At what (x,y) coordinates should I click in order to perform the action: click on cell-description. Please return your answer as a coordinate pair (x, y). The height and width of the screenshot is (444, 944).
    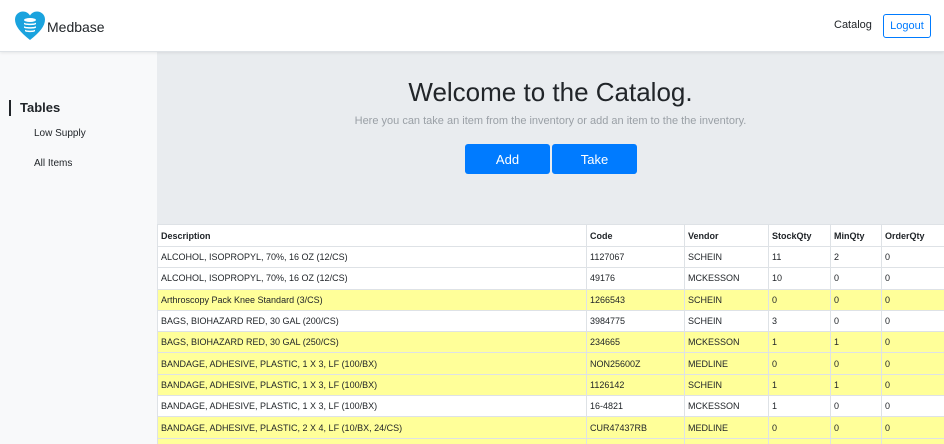
    Looking at the image, I should click on (372, 440).